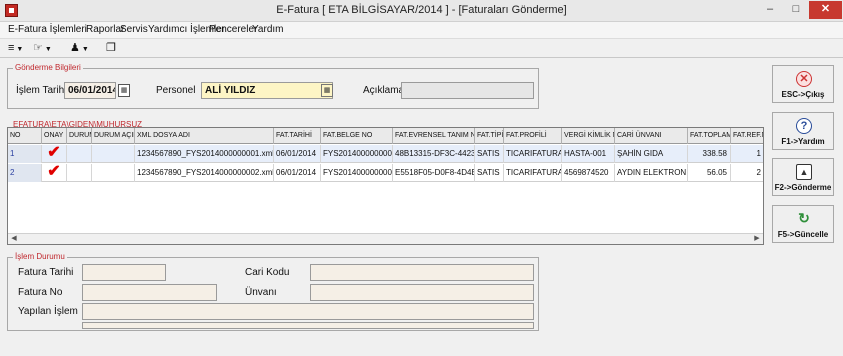  What do you see at coordinates (588, 173) in the screenshot?
I see `cell-vkn: 4569874520` at bounding box center [588, 173].